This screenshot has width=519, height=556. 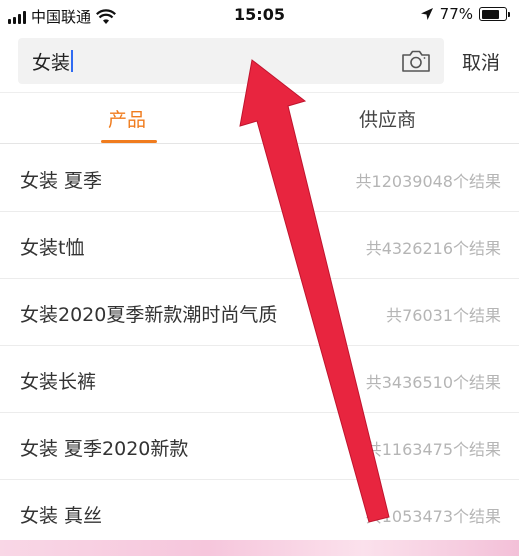 I want to click on result-count: 共3436510个结果, so click(x=427, y=381).